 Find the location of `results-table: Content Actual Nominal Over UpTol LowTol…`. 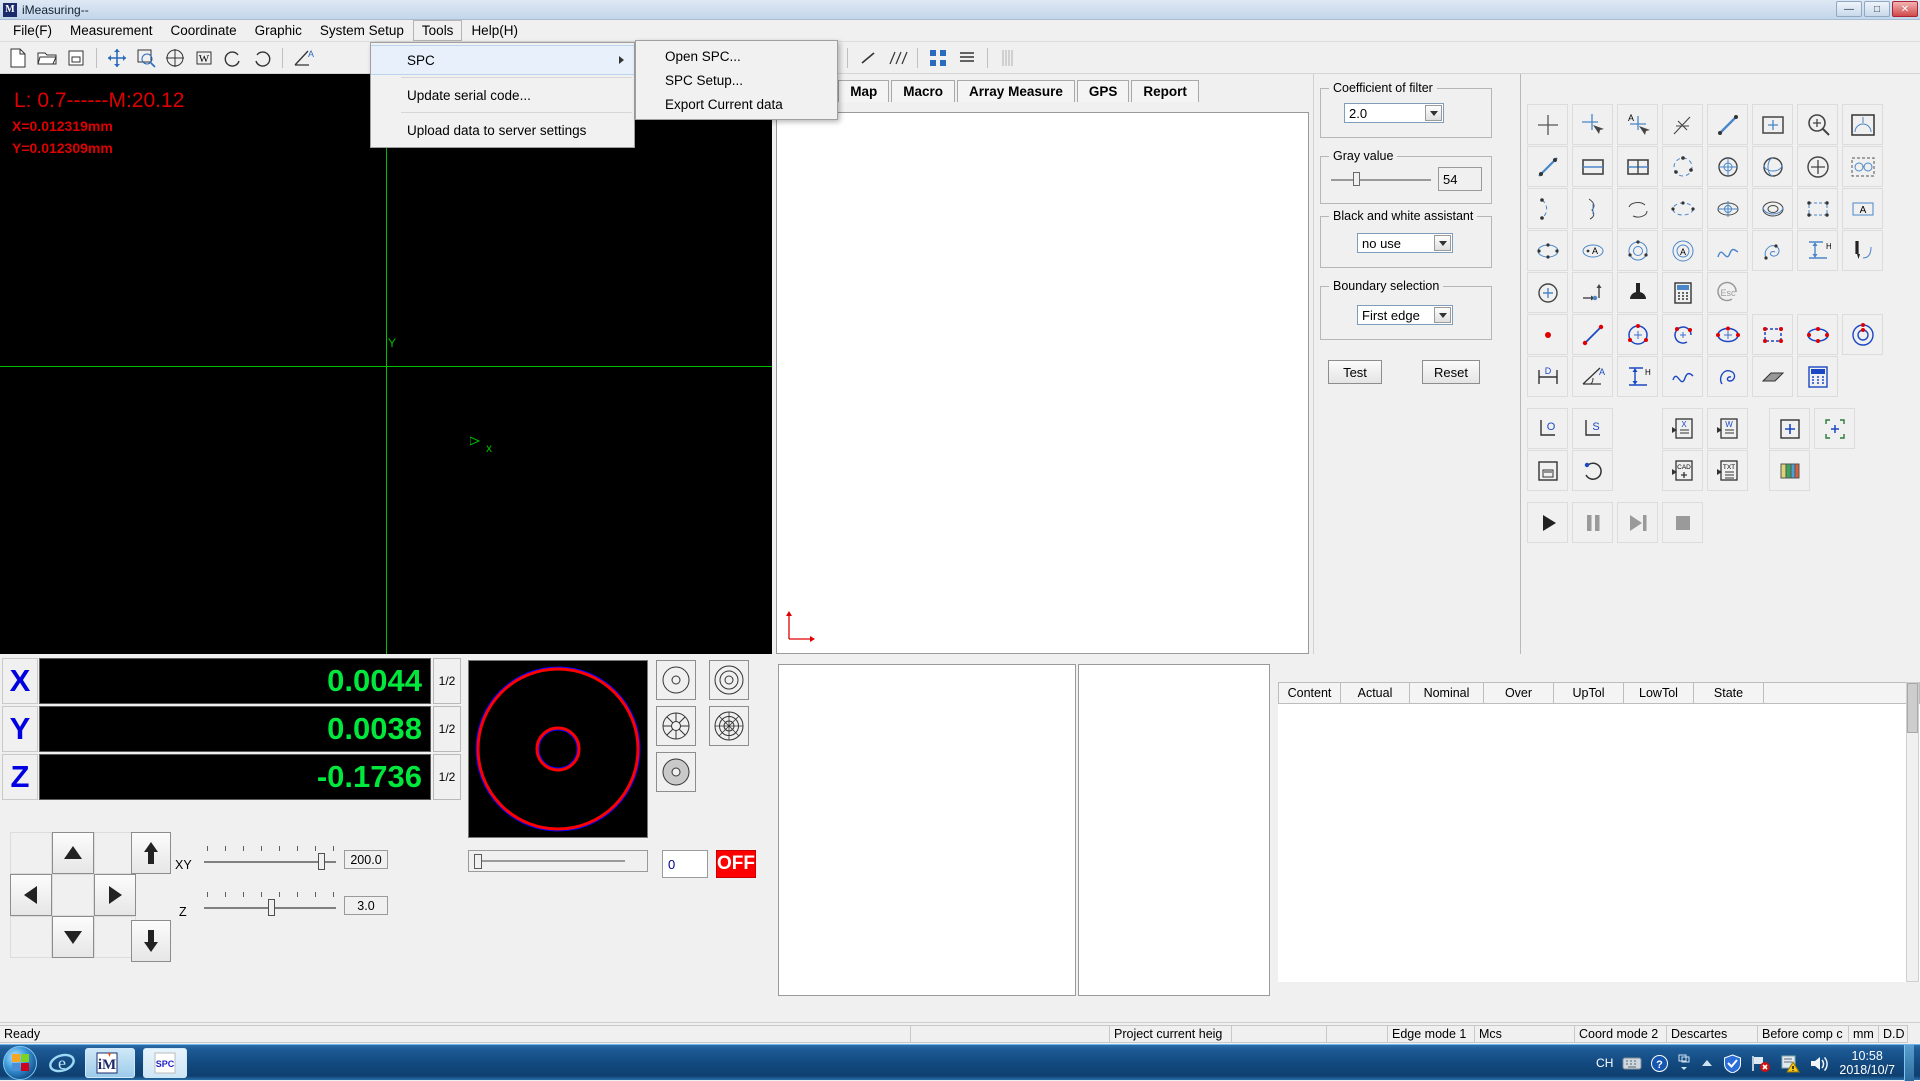

results-table: Content Actual Nominal Over UpTol LowTol… is located at coordinates (1599, 832).